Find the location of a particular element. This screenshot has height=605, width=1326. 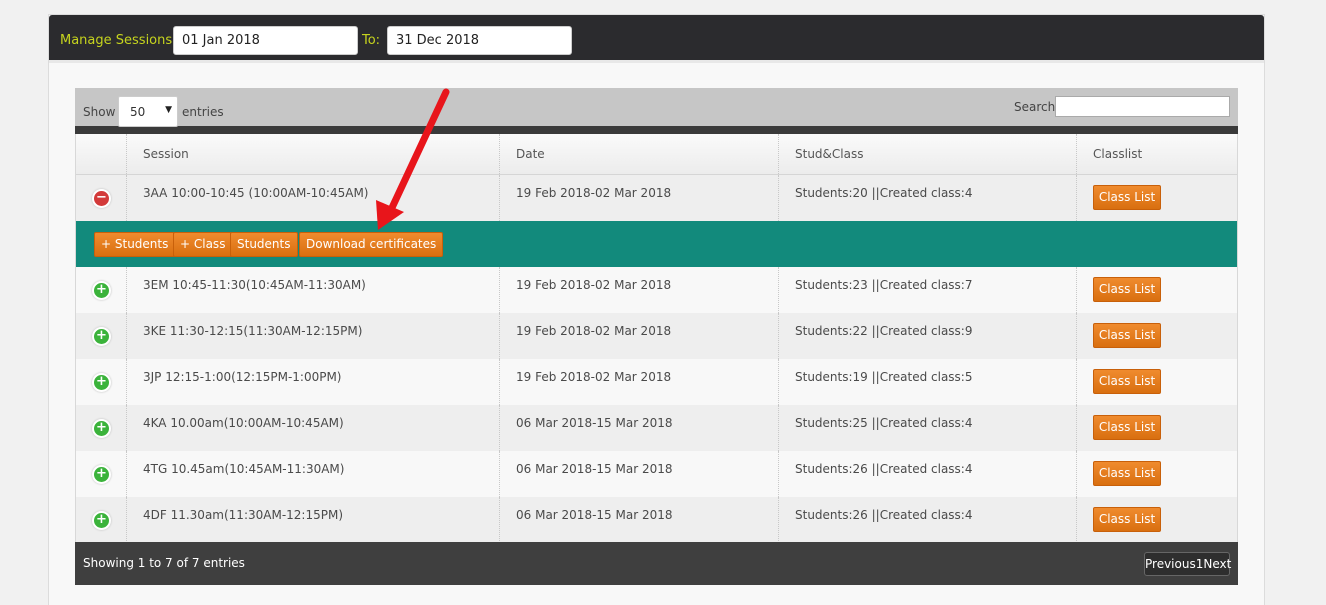

stud-class-cell: Students:25 ||Created class:4 is located at coordinates (927, 428).